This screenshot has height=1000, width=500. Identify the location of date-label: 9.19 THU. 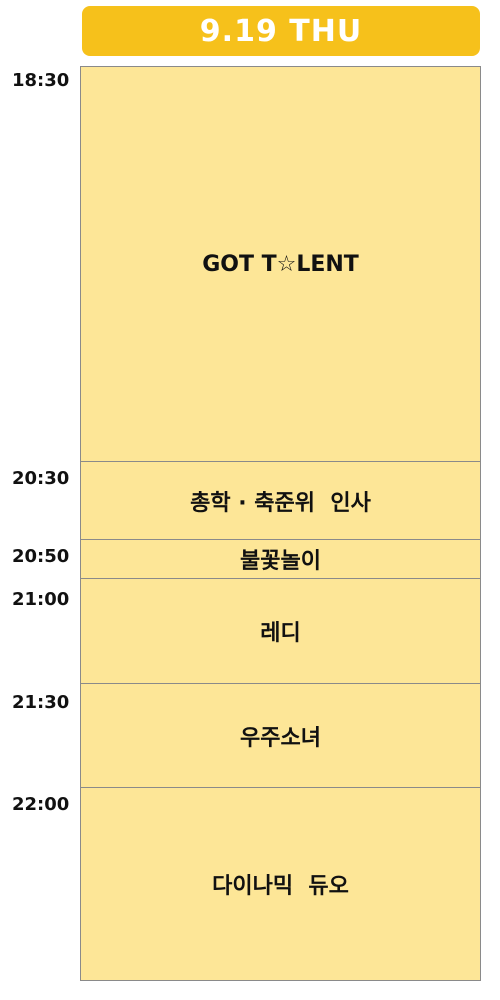
(281, 31).